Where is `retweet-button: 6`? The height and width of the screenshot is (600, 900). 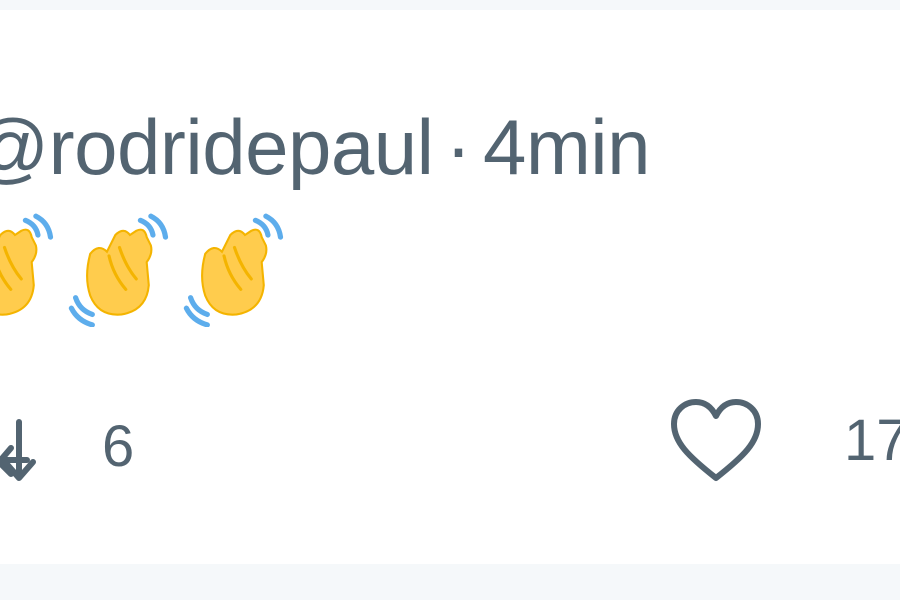 retweet-button: 6 is located at coordinates (67, 447).